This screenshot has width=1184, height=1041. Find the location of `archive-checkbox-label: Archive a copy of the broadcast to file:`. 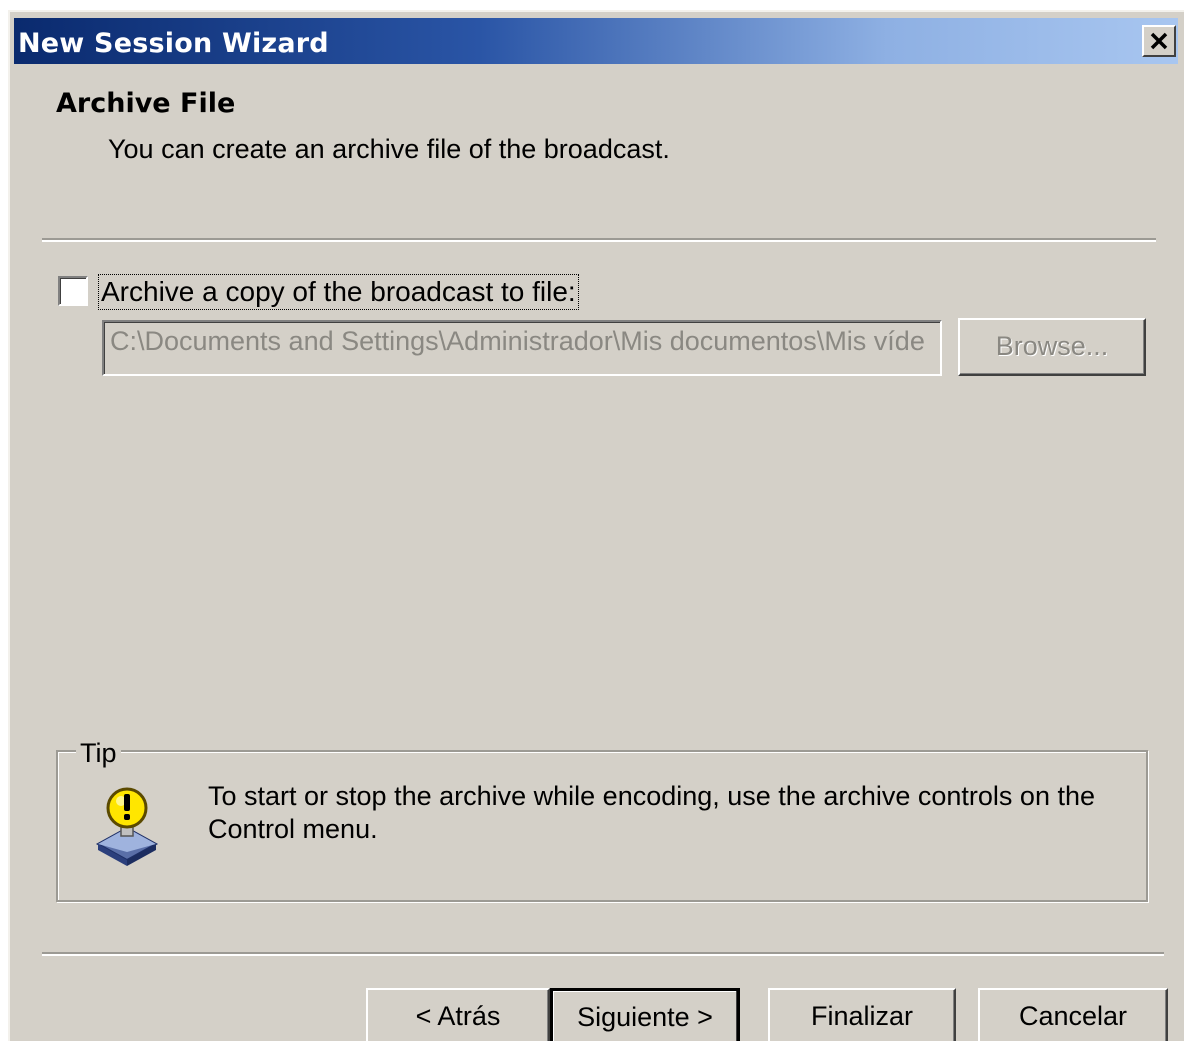

archive-checkbox-label: Archive a copy of the broadcast to file: is located at coordinates (338, 292).